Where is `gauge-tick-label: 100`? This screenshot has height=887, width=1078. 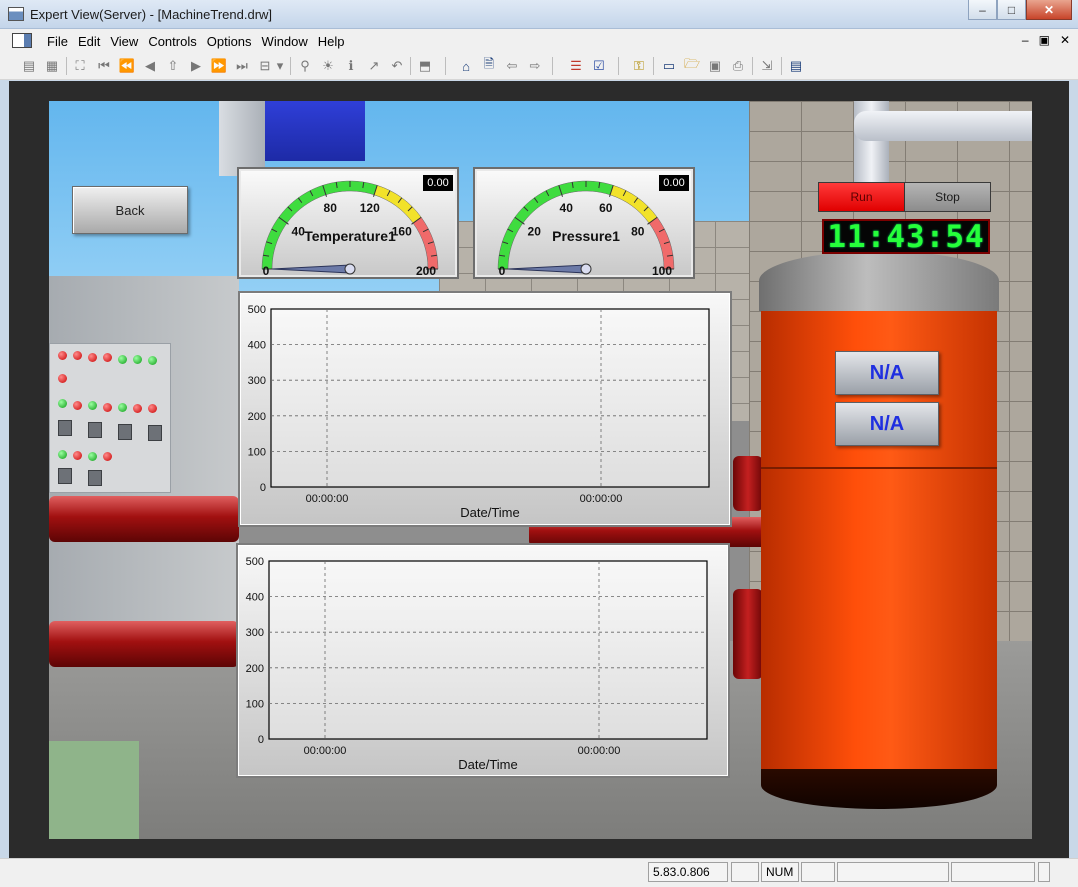
gauge-tick-label: 100 is located at coordinates (662, 270).